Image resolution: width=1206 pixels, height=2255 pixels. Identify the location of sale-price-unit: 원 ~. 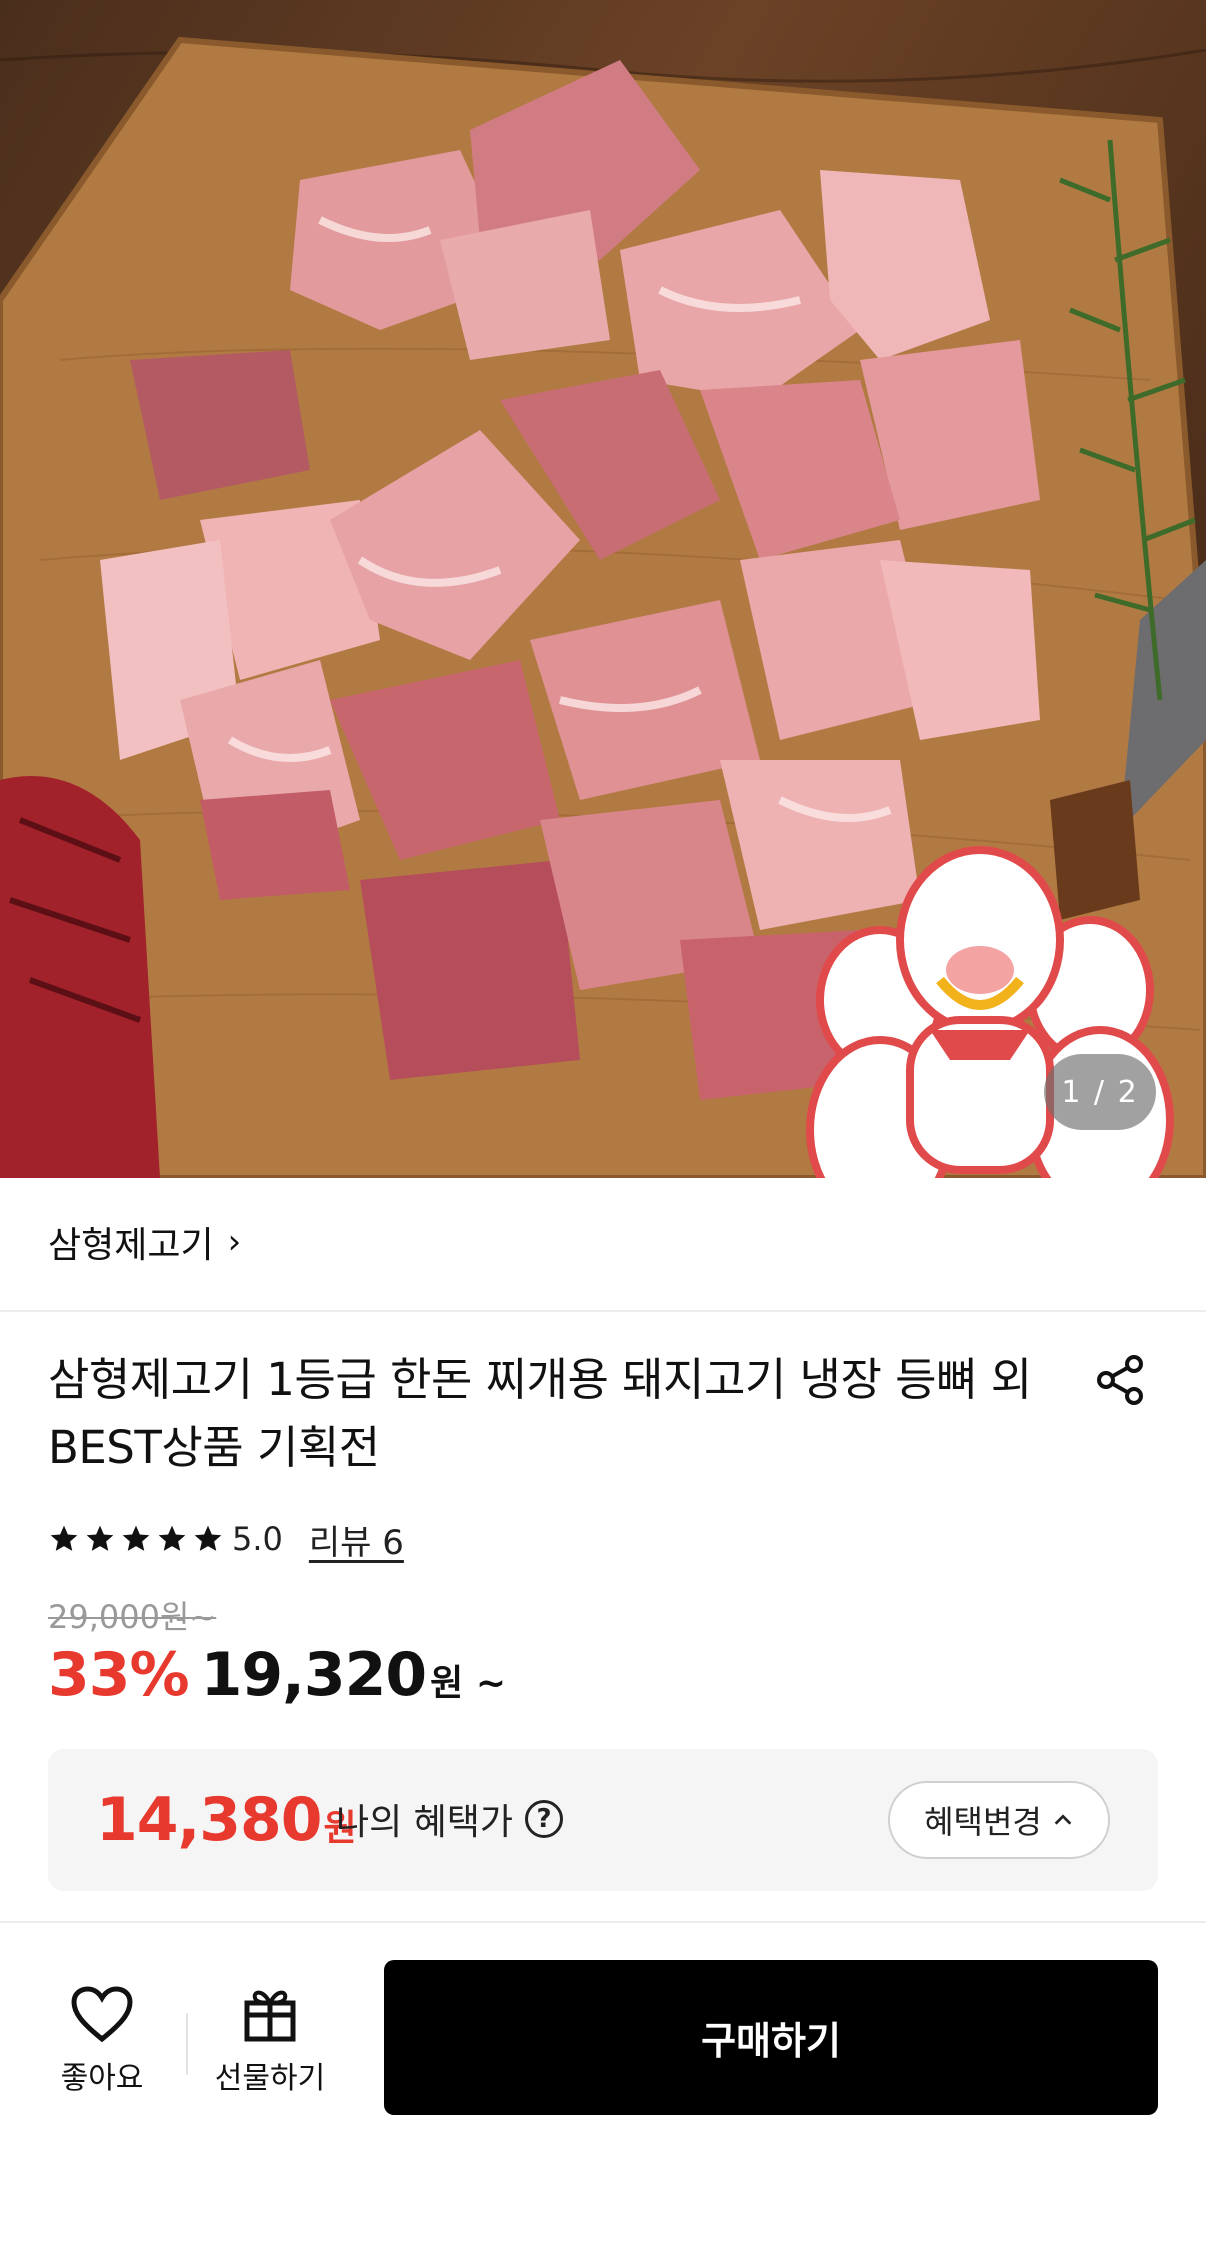
(468, 1683).